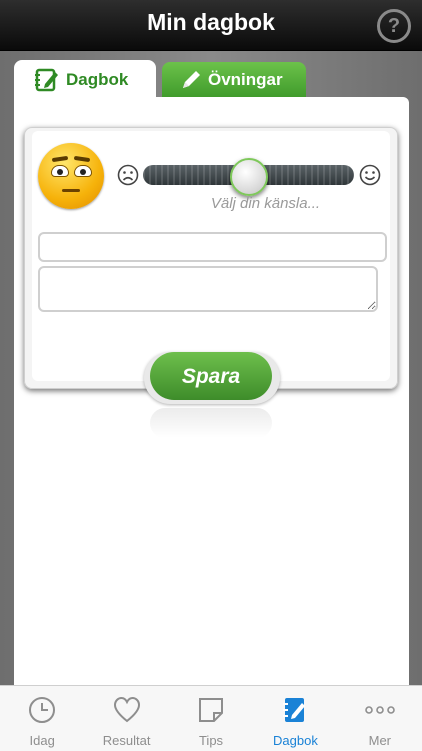  Describe the element at coordinates (46, 80) in the screenshot. I see `notebook-pencil-icon` at that location.